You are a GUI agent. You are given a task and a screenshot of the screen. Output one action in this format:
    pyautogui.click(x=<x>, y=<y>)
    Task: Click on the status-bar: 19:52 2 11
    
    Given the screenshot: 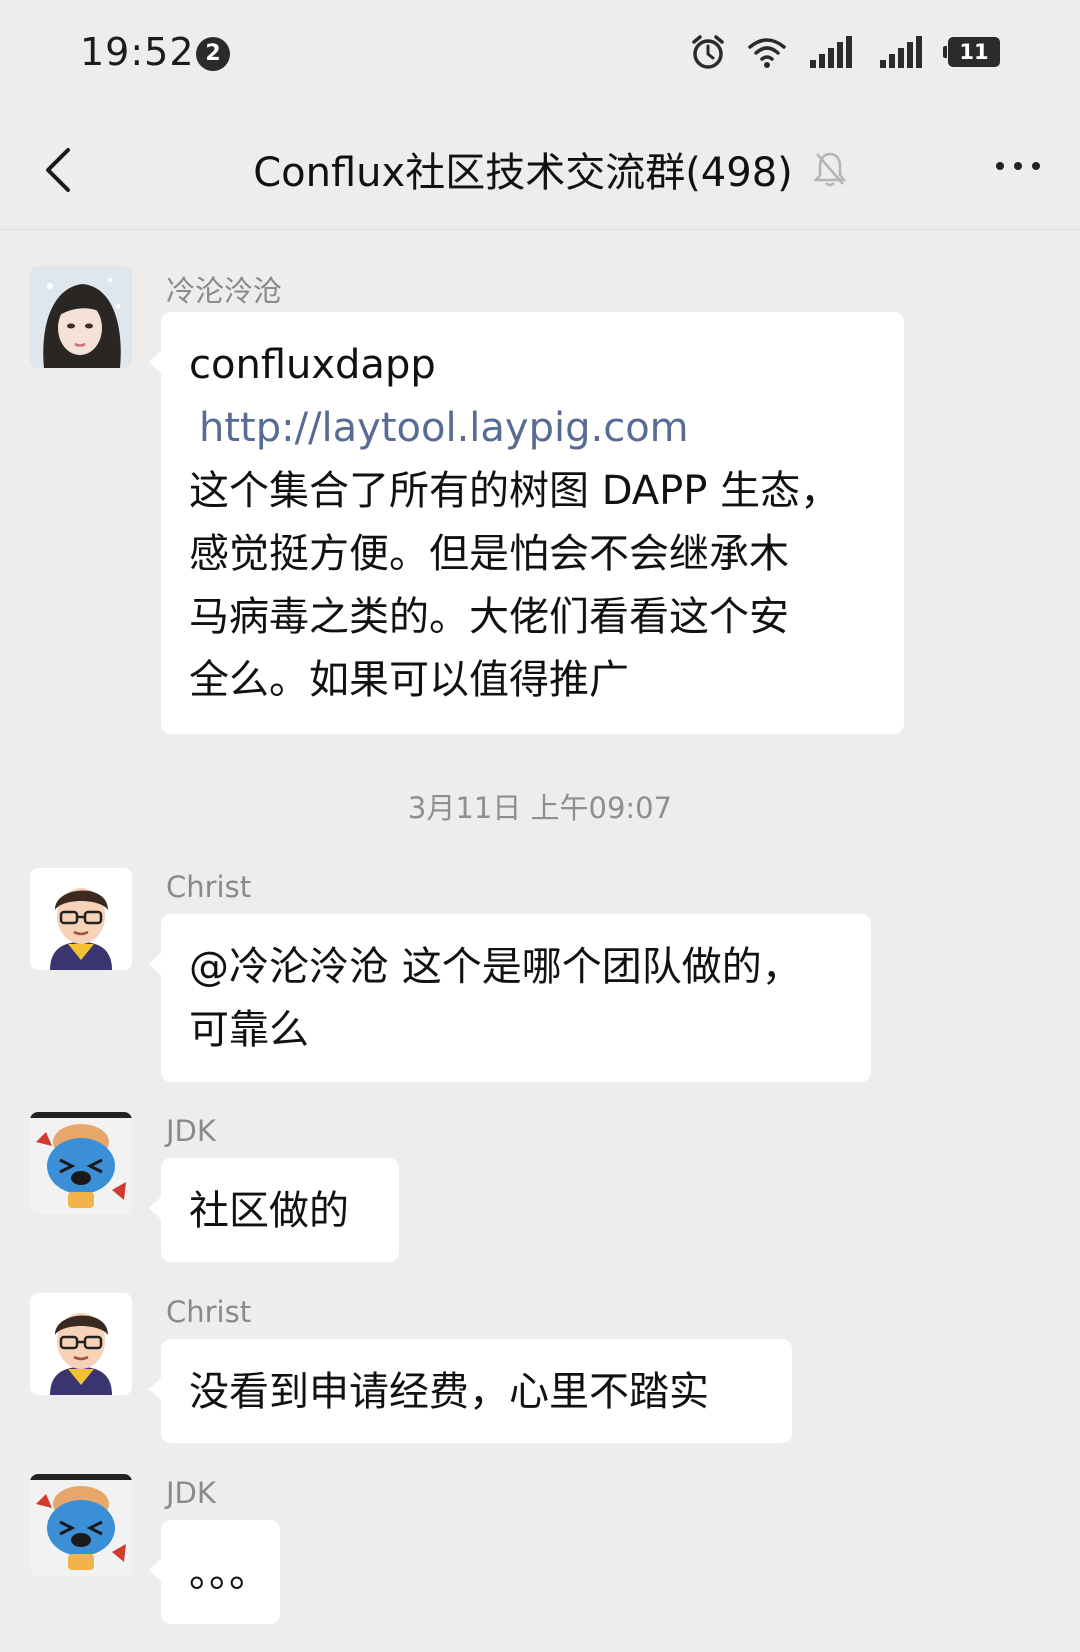 What is the action you would take?
    pyautogui.click(x=540, y=55)
    